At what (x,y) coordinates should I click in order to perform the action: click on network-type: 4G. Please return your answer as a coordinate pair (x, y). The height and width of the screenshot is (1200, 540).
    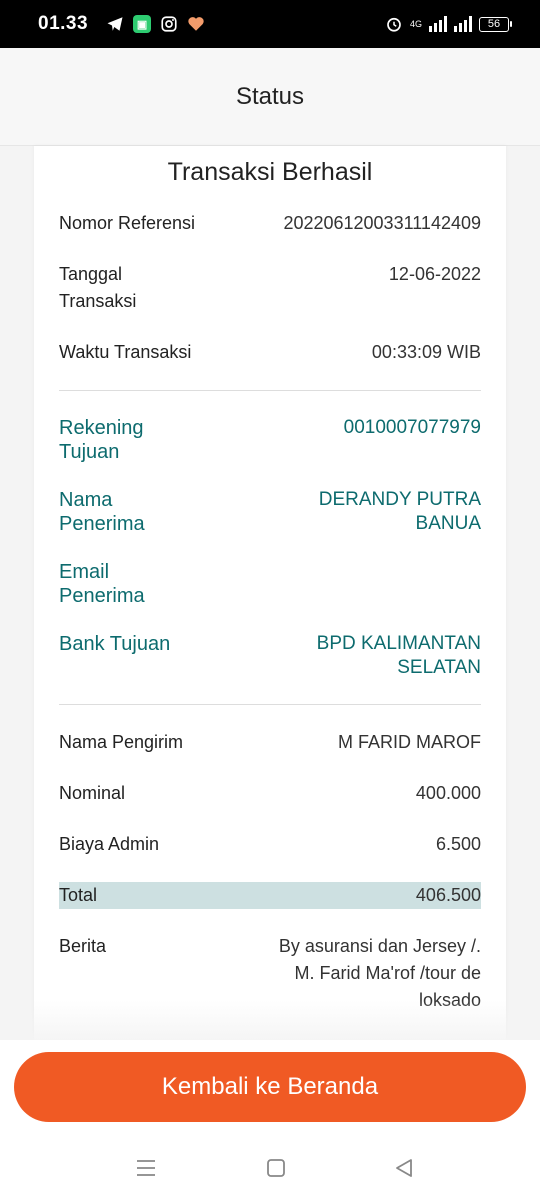
    Looking at the image, I should click on (415, 23).